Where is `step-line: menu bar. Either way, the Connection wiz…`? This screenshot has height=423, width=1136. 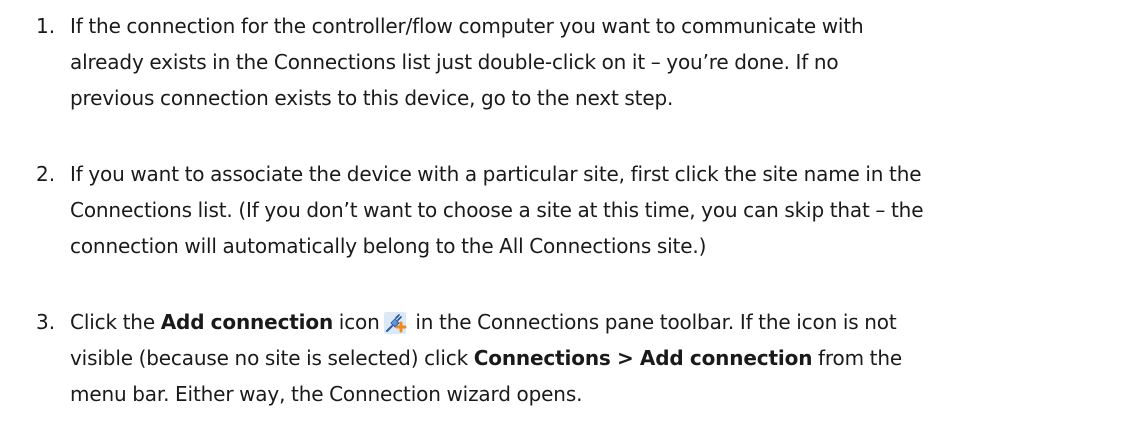
step-line: menu bar. Either way, the Connection wiz… is located at coordinates (326, 394).